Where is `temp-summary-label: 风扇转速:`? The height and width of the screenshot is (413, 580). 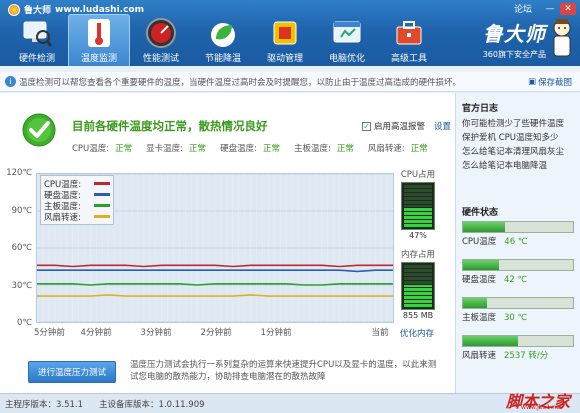 temp-summary-label: 风扇转速: is located at coordinates (386, 149).